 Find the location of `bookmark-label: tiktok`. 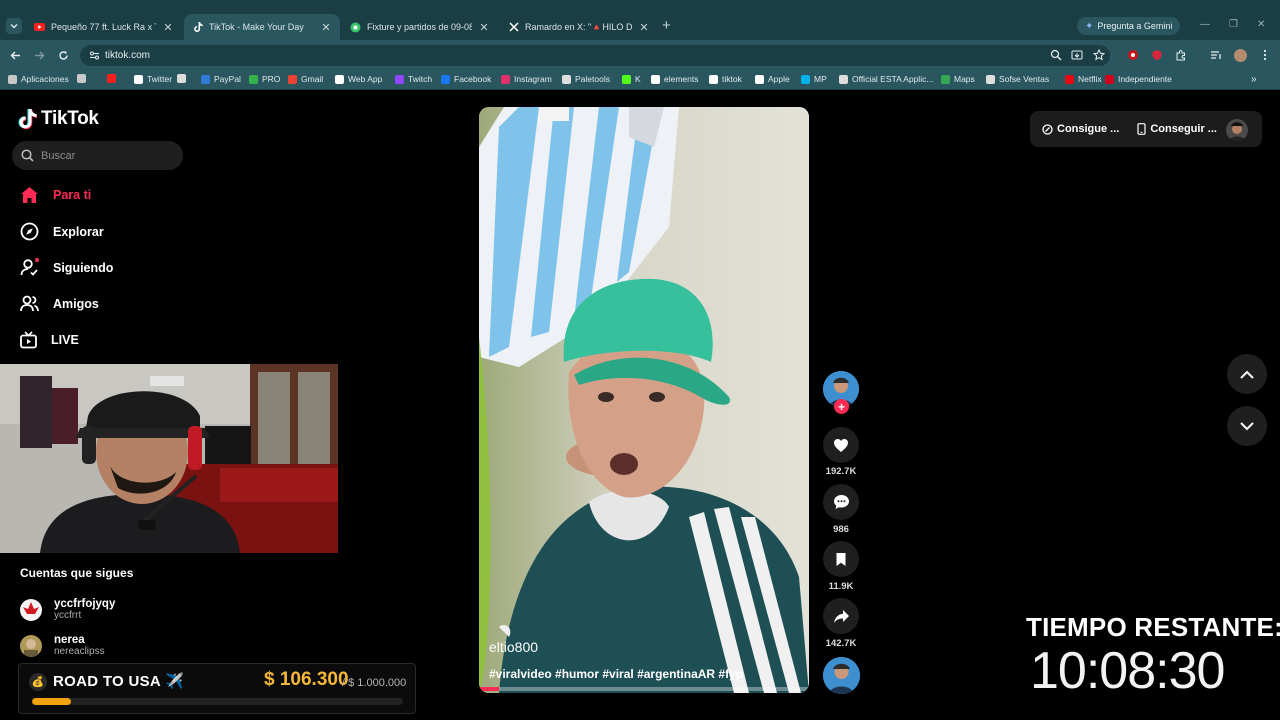

bookmark-label: tiktok is located at coordinates (732, 79).